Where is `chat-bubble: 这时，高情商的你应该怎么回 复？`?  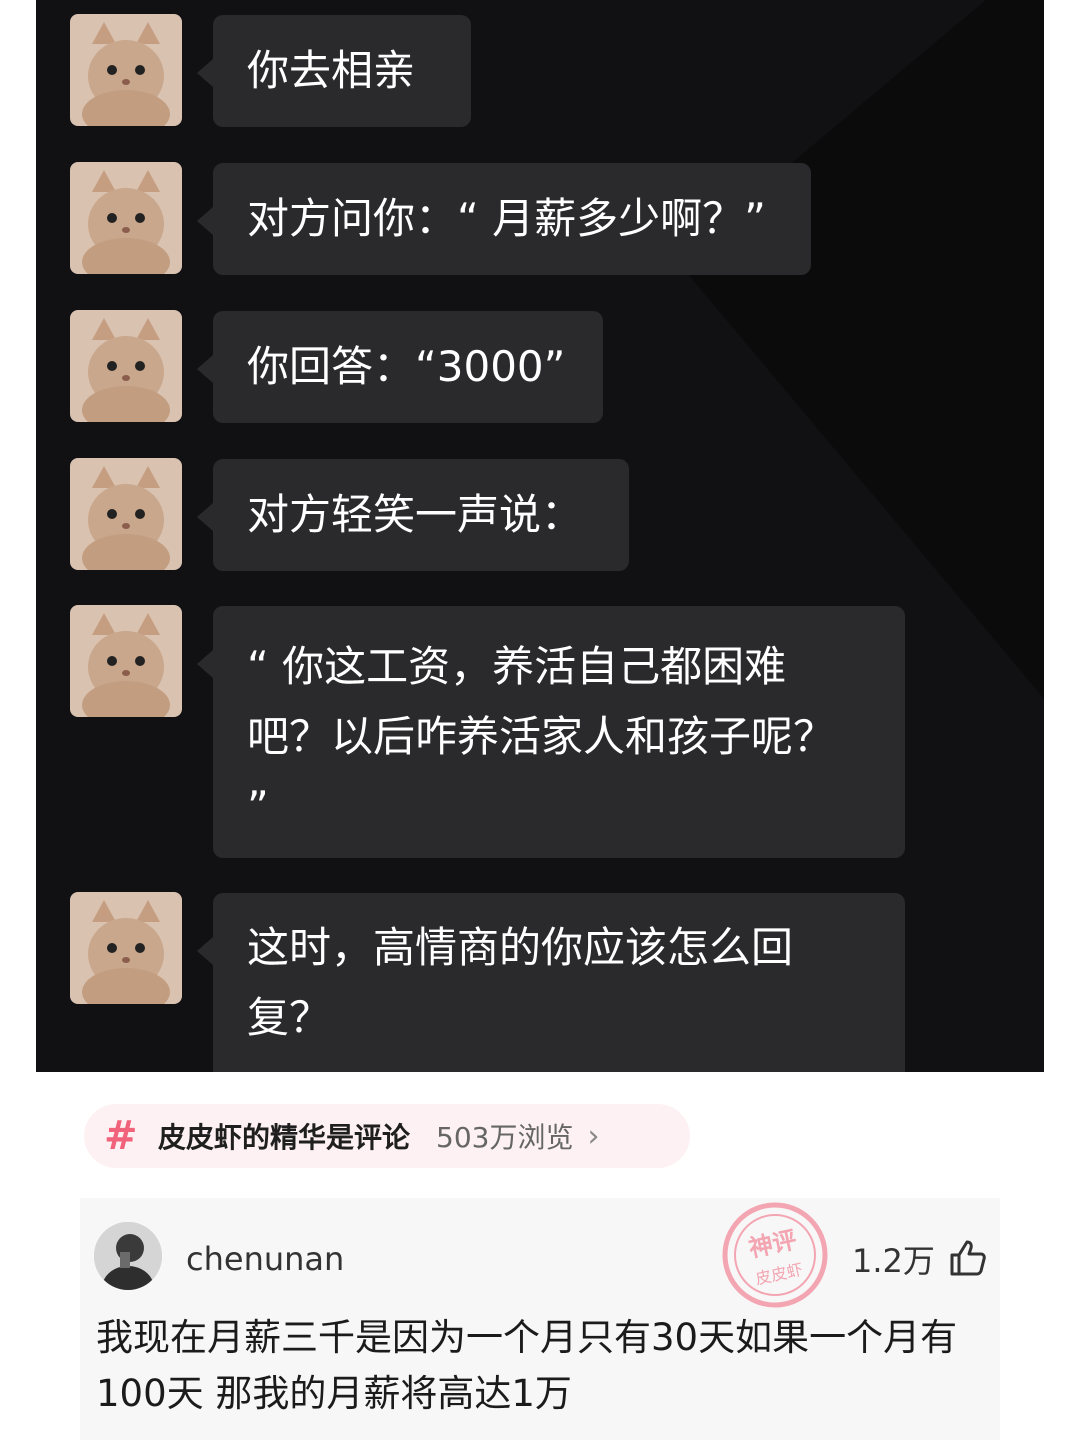
chat-bubble: 这时，高情商的你应该怎么回 复？ is located at coordinates (551, 982).